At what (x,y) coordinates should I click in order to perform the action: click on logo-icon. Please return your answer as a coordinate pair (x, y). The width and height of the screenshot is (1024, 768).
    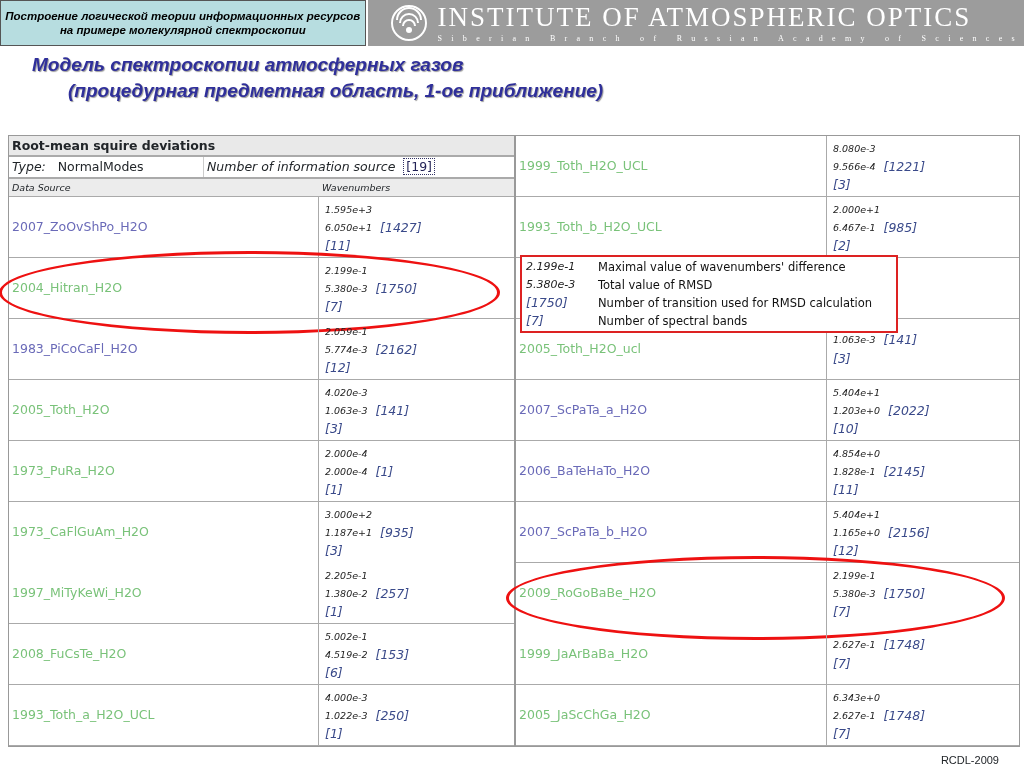
    Looking at the image, I should click on (408, 23).